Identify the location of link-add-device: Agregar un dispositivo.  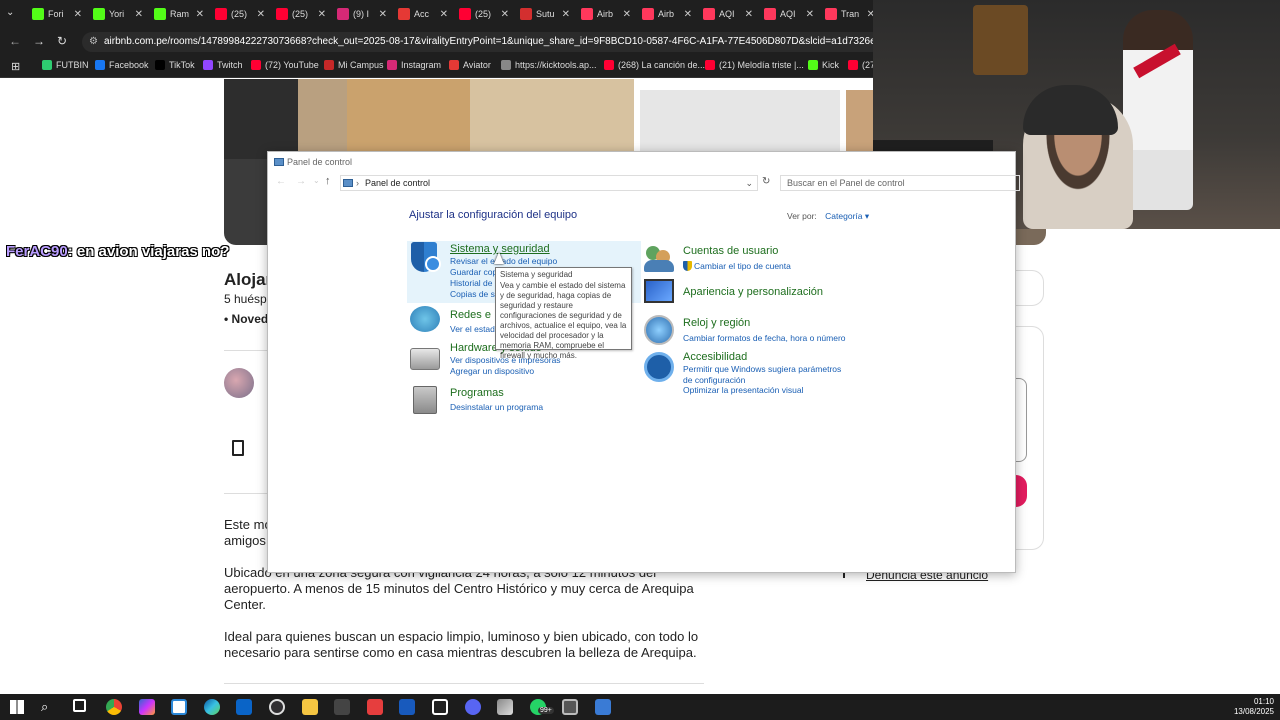
(492, 371).